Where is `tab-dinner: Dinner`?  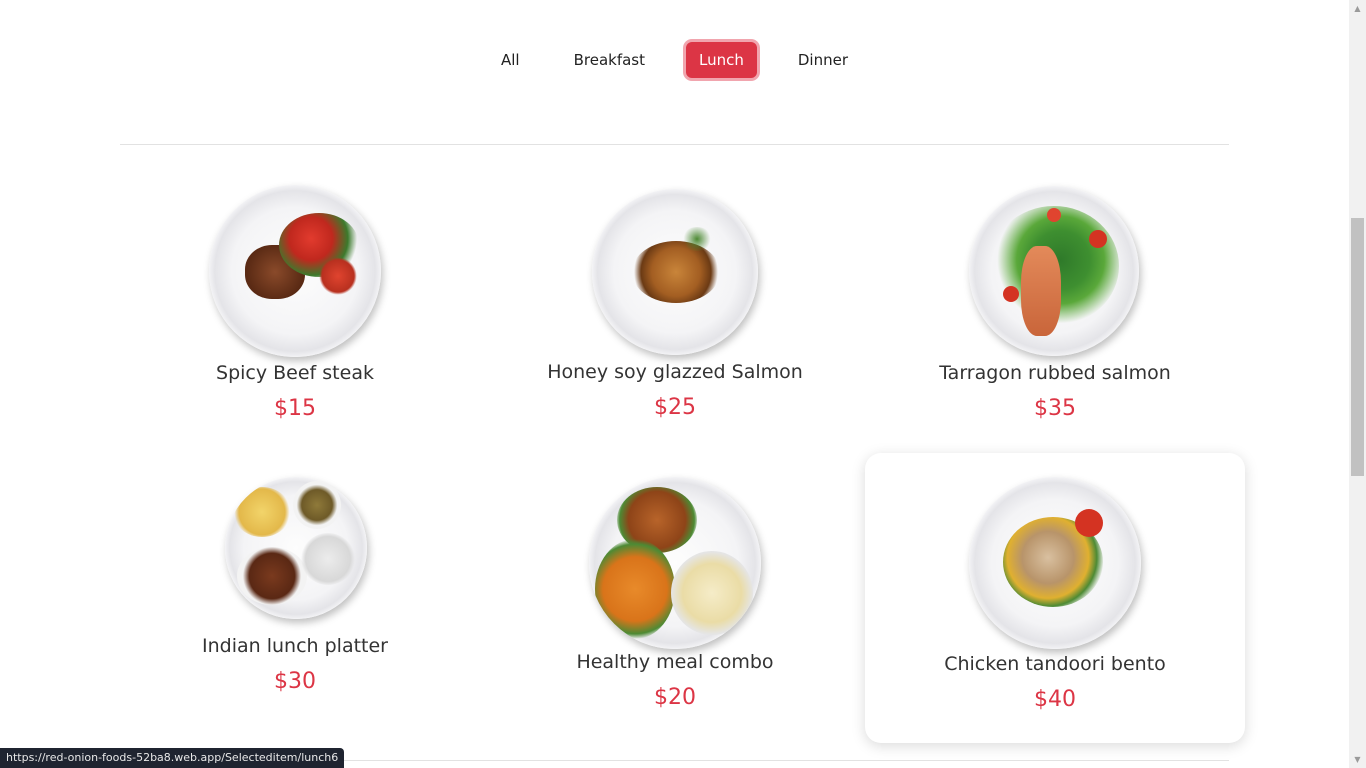
tab-dinner: Dinner is located at coordinates (823, 60).